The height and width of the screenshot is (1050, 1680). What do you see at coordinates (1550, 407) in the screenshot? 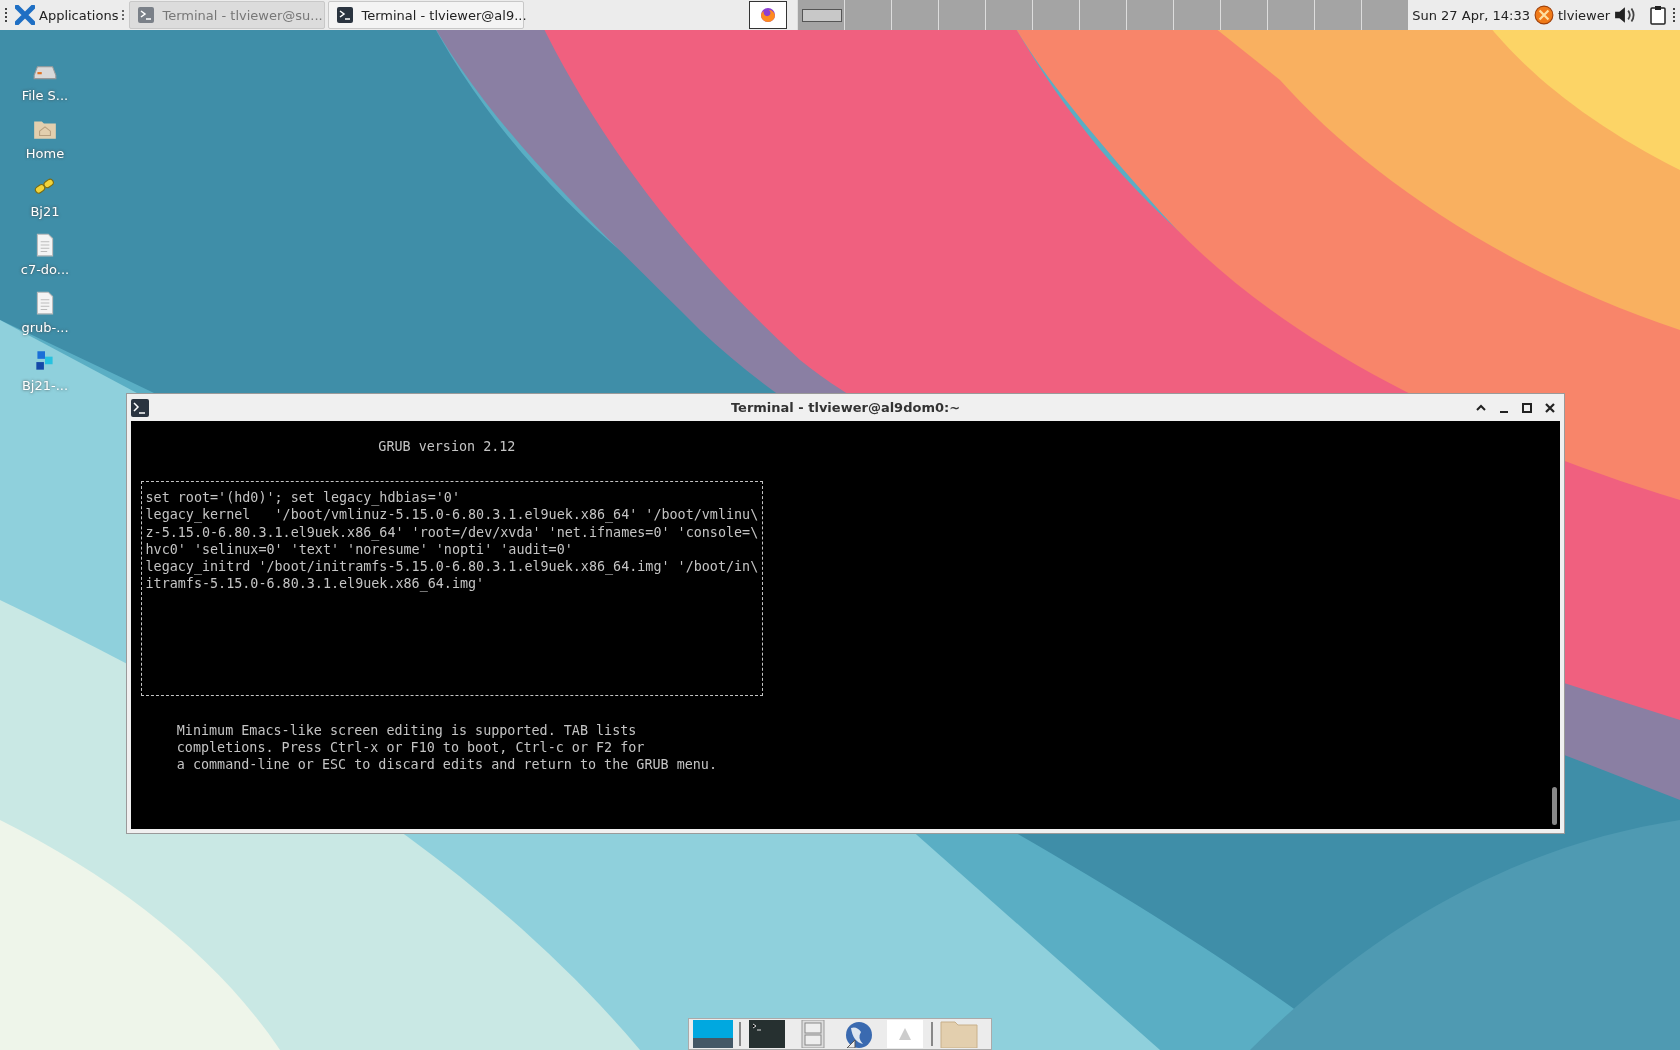
I see `close-icon` at bounding box center [1550, 407].